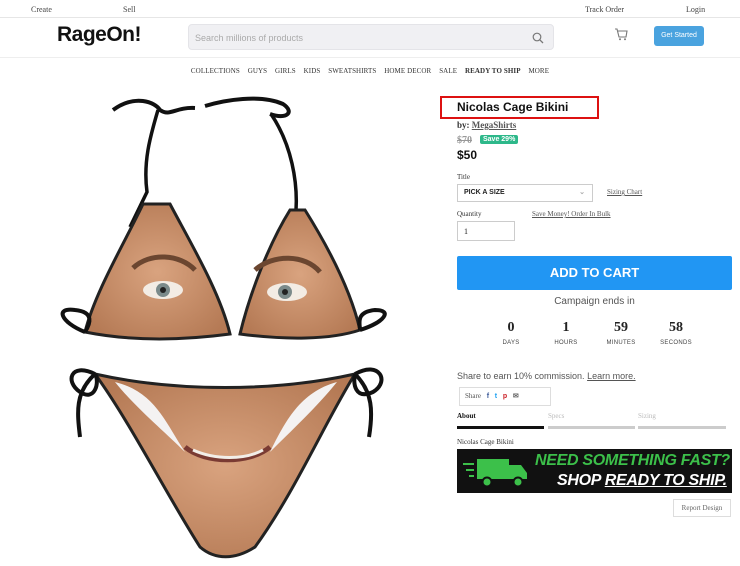  Describe the element at coordinates (485, 442) in the screenshot. I see `product-description: Nicolas Cage Bikini` at that location.